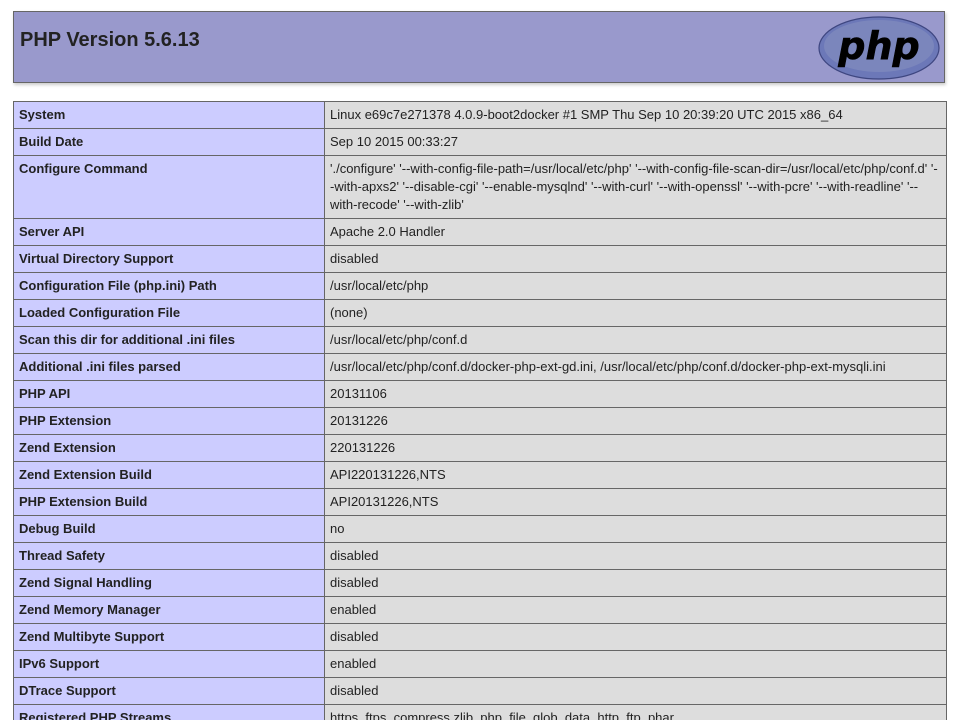 This screenshot has height=720, width=960. I want to click on table-row: IPv6 Support enabled, so click(480, 664).